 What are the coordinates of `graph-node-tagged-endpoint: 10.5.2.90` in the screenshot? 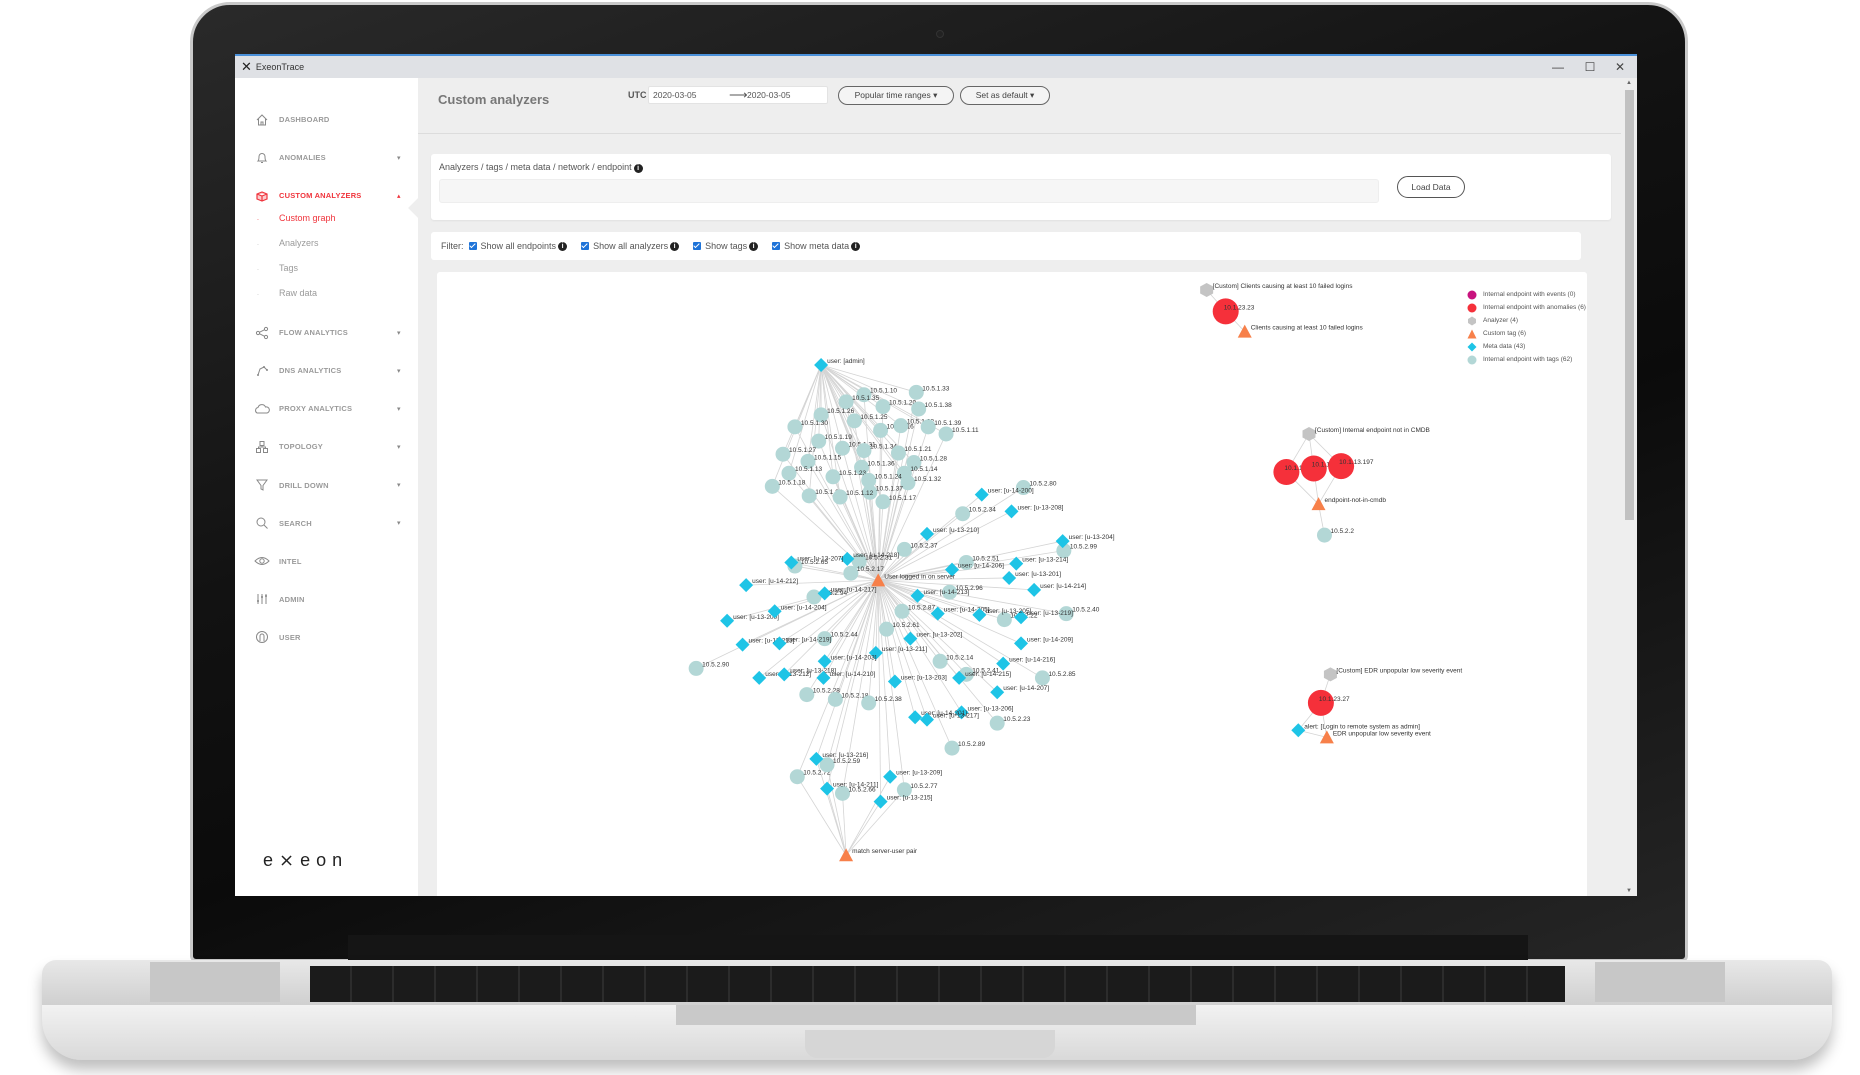 It's located at (709, 668).